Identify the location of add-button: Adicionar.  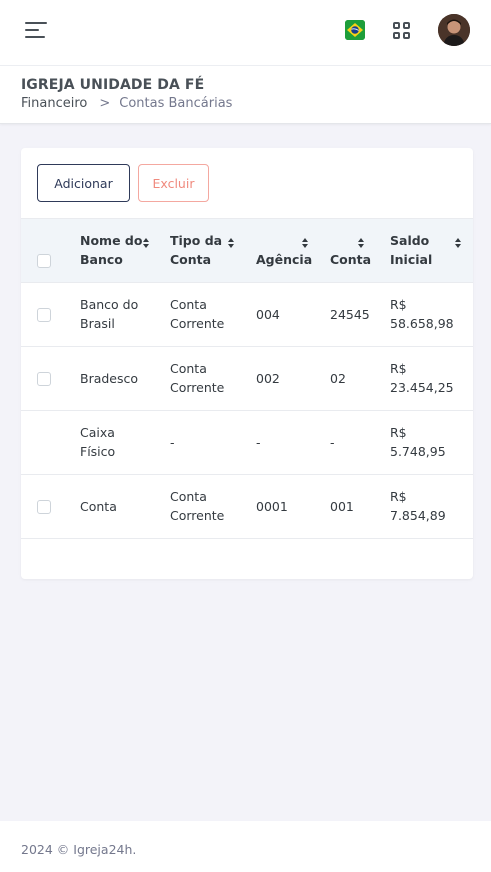
(83, 183).